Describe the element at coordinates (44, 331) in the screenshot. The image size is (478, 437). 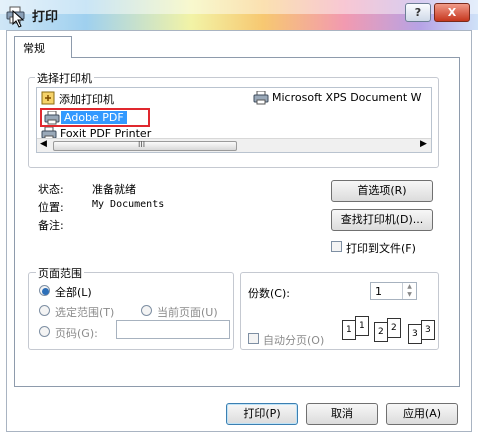
I see `page-range-pages-radio` at that location.